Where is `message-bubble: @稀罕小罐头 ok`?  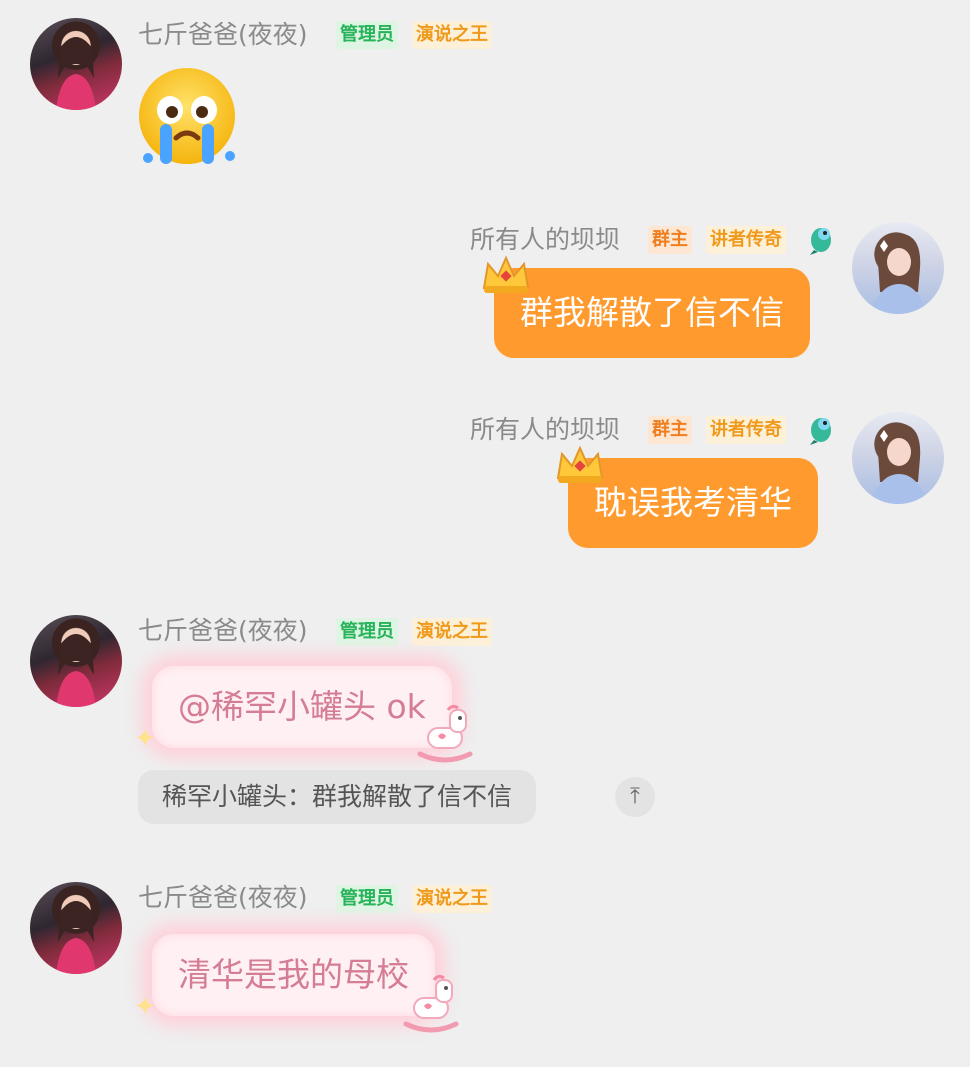 message-bubble: @稀罕小罐头 ok is located at coordinates (302, 707).